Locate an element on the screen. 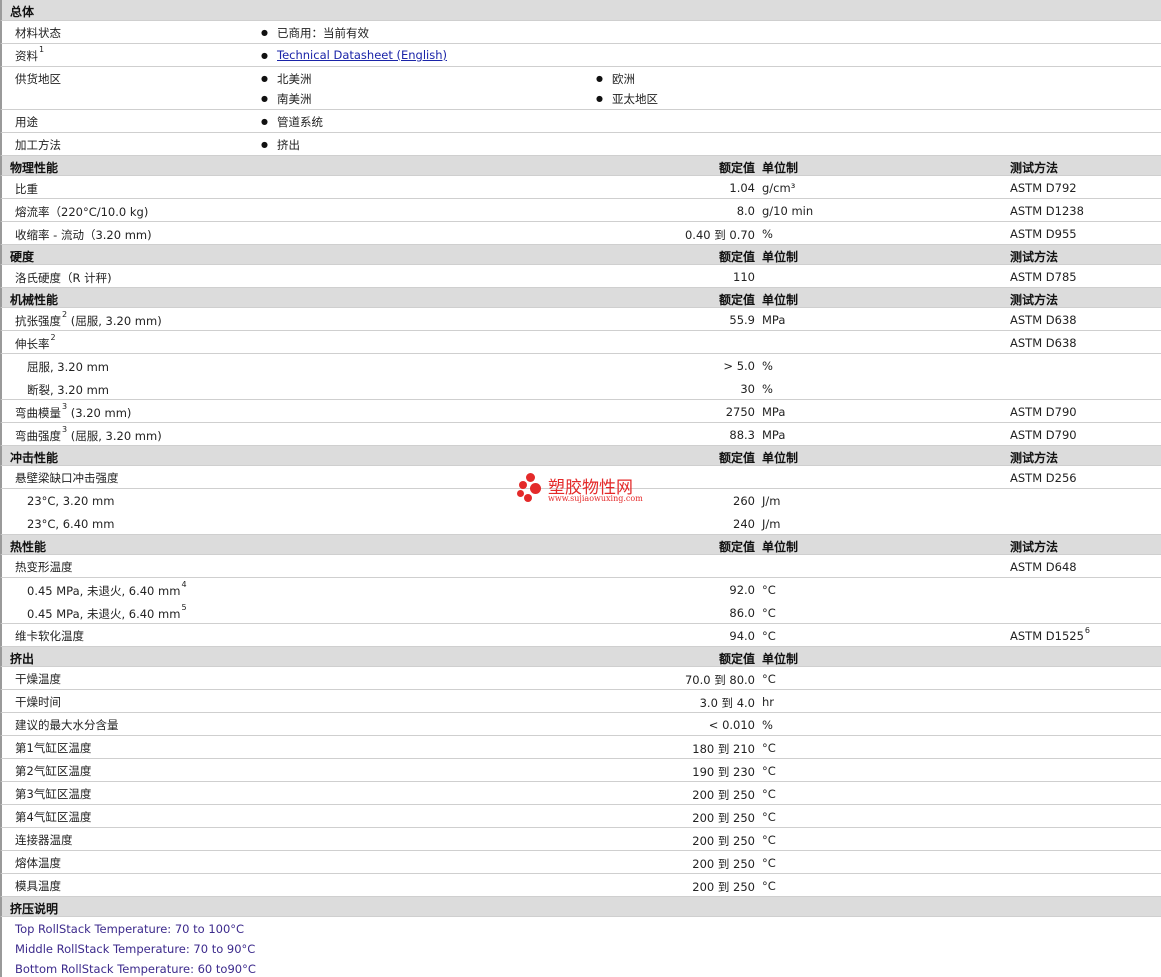 Image resolution: width=1161 pixels, height=977 pixels. property-label: 维卡软化温度 is located at coordinates (49, 636).